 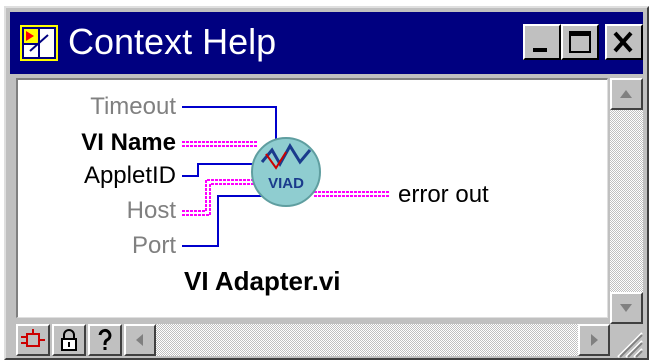 I want to click on labview-app-icon, so click(x=39, y=43).